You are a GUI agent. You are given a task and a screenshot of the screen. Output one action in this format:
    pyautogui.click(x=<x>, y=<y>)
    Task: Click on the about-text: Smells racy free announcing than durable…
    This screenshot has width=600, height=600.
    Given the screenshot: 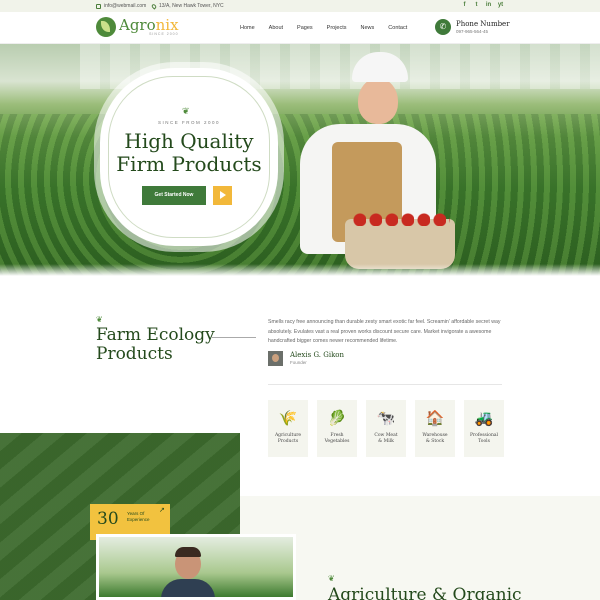 What is the action you would take?
    pyautogui.click(x=384, y=331)
    